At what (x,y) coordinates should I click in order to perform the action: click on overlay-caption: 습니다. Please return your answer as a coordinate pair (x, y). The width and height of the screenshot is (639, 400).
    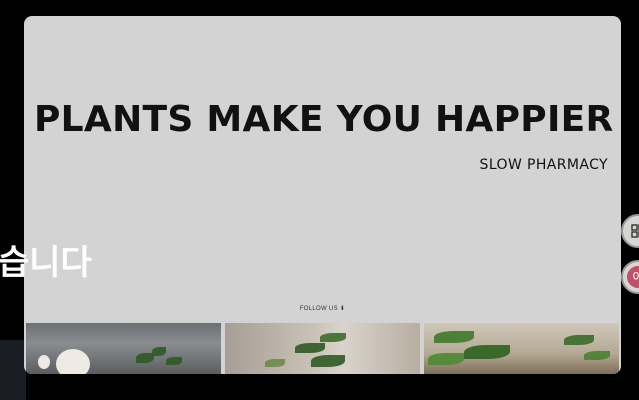
    Looking at the image, I should click on (46, 263).